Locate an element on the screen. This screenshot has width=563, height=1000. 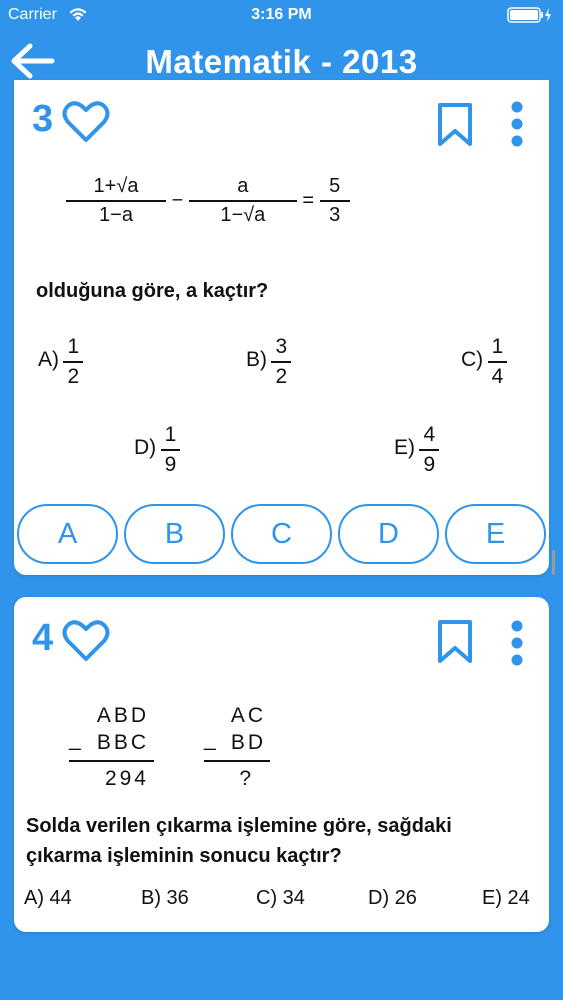
option-c: C) 34 is located at coordinates (280, 898).